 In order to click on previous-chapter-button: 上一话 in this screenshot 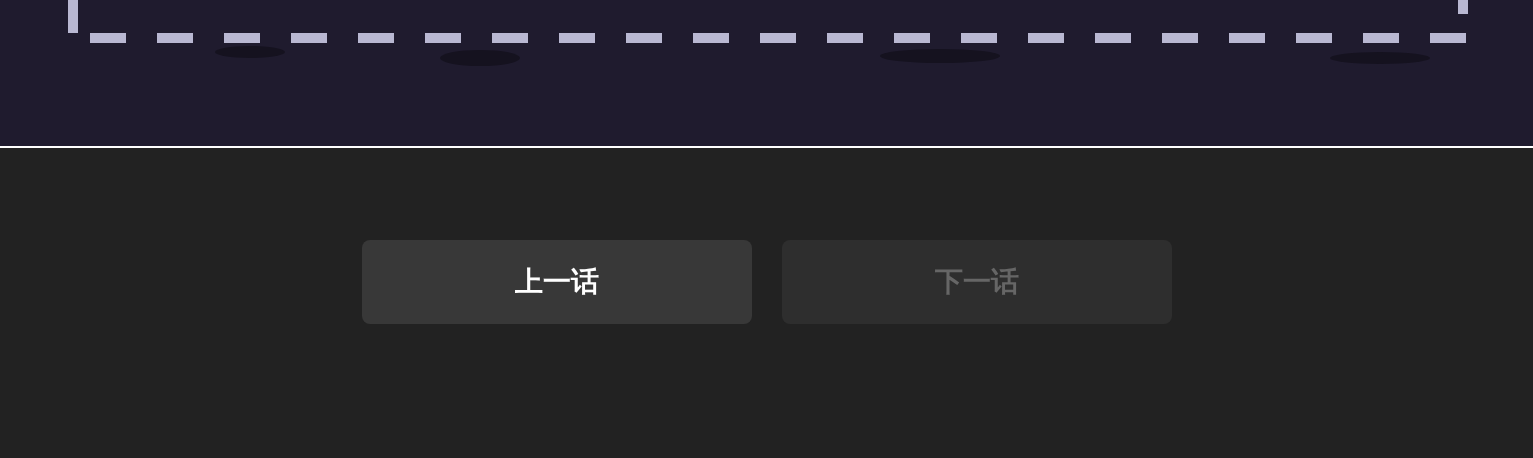, I will do `click(556, 282)`.